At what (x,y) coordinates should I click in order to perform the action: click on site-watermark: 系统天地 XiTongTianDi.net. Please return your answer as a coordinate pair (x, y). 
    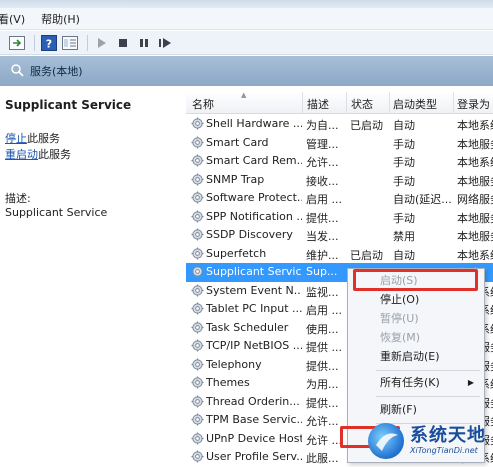
    Looking at the image, I should click on (430, 440).